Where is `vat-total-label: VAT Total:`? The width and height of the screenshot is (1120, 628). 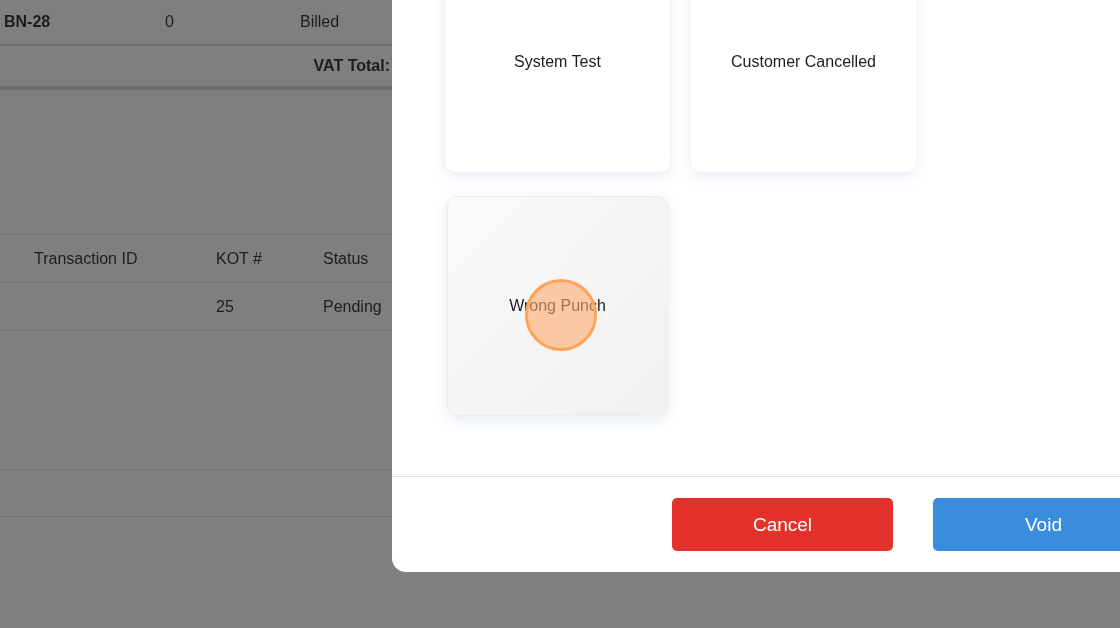
vat-total-label: VAT Total: is located at coordinates (351, 66).